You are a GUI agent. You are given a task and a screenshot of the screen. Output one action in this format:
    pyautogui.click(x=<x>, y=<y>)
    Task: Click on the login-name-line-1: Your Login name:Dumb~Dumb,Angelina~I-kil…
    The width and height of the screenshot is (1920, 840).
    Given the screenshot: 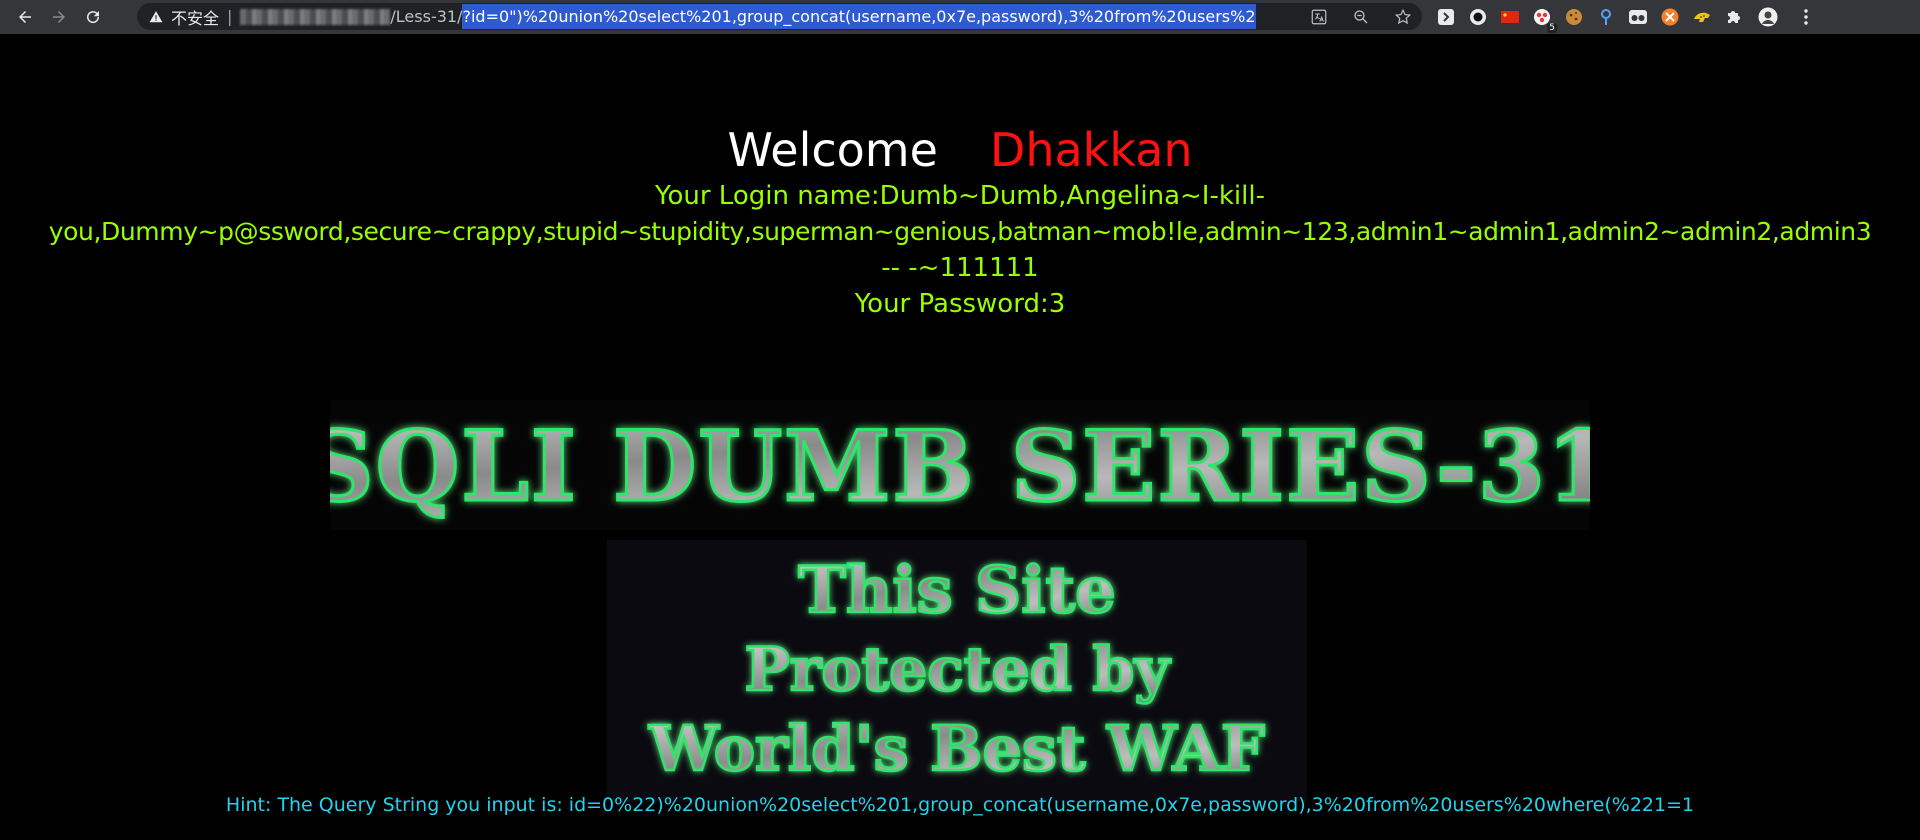 What is the action you would take?
    pyautogui.click(x=960, y=196)
    